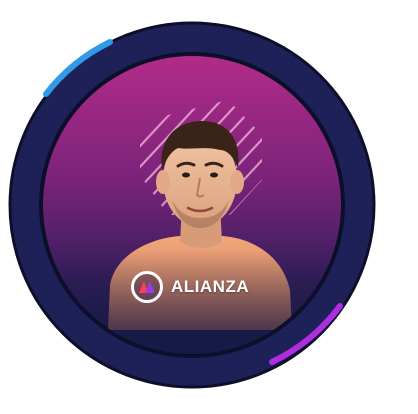 This screenshot has height=414, width=418. Describe the element at coordinates (147, 287) in the screenshot. I see `alianza-logo-icon` at that location.